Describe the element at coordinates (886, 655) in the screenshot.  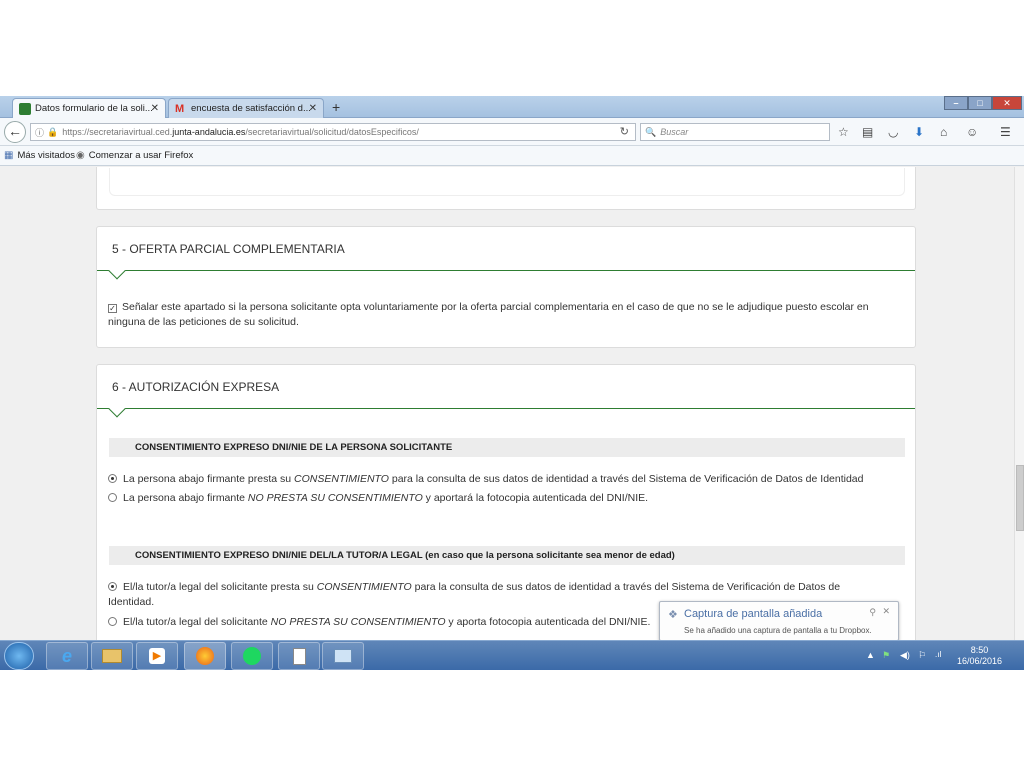
I see `network-status-icon: ⚑` at that location.